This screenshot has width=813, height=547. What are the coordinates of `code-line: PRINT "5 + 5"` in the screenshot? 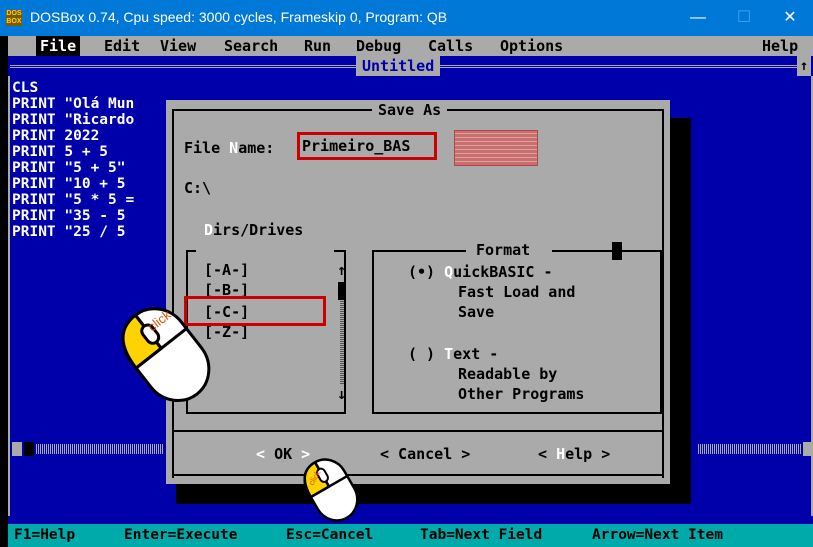 It's located at (69, 168).